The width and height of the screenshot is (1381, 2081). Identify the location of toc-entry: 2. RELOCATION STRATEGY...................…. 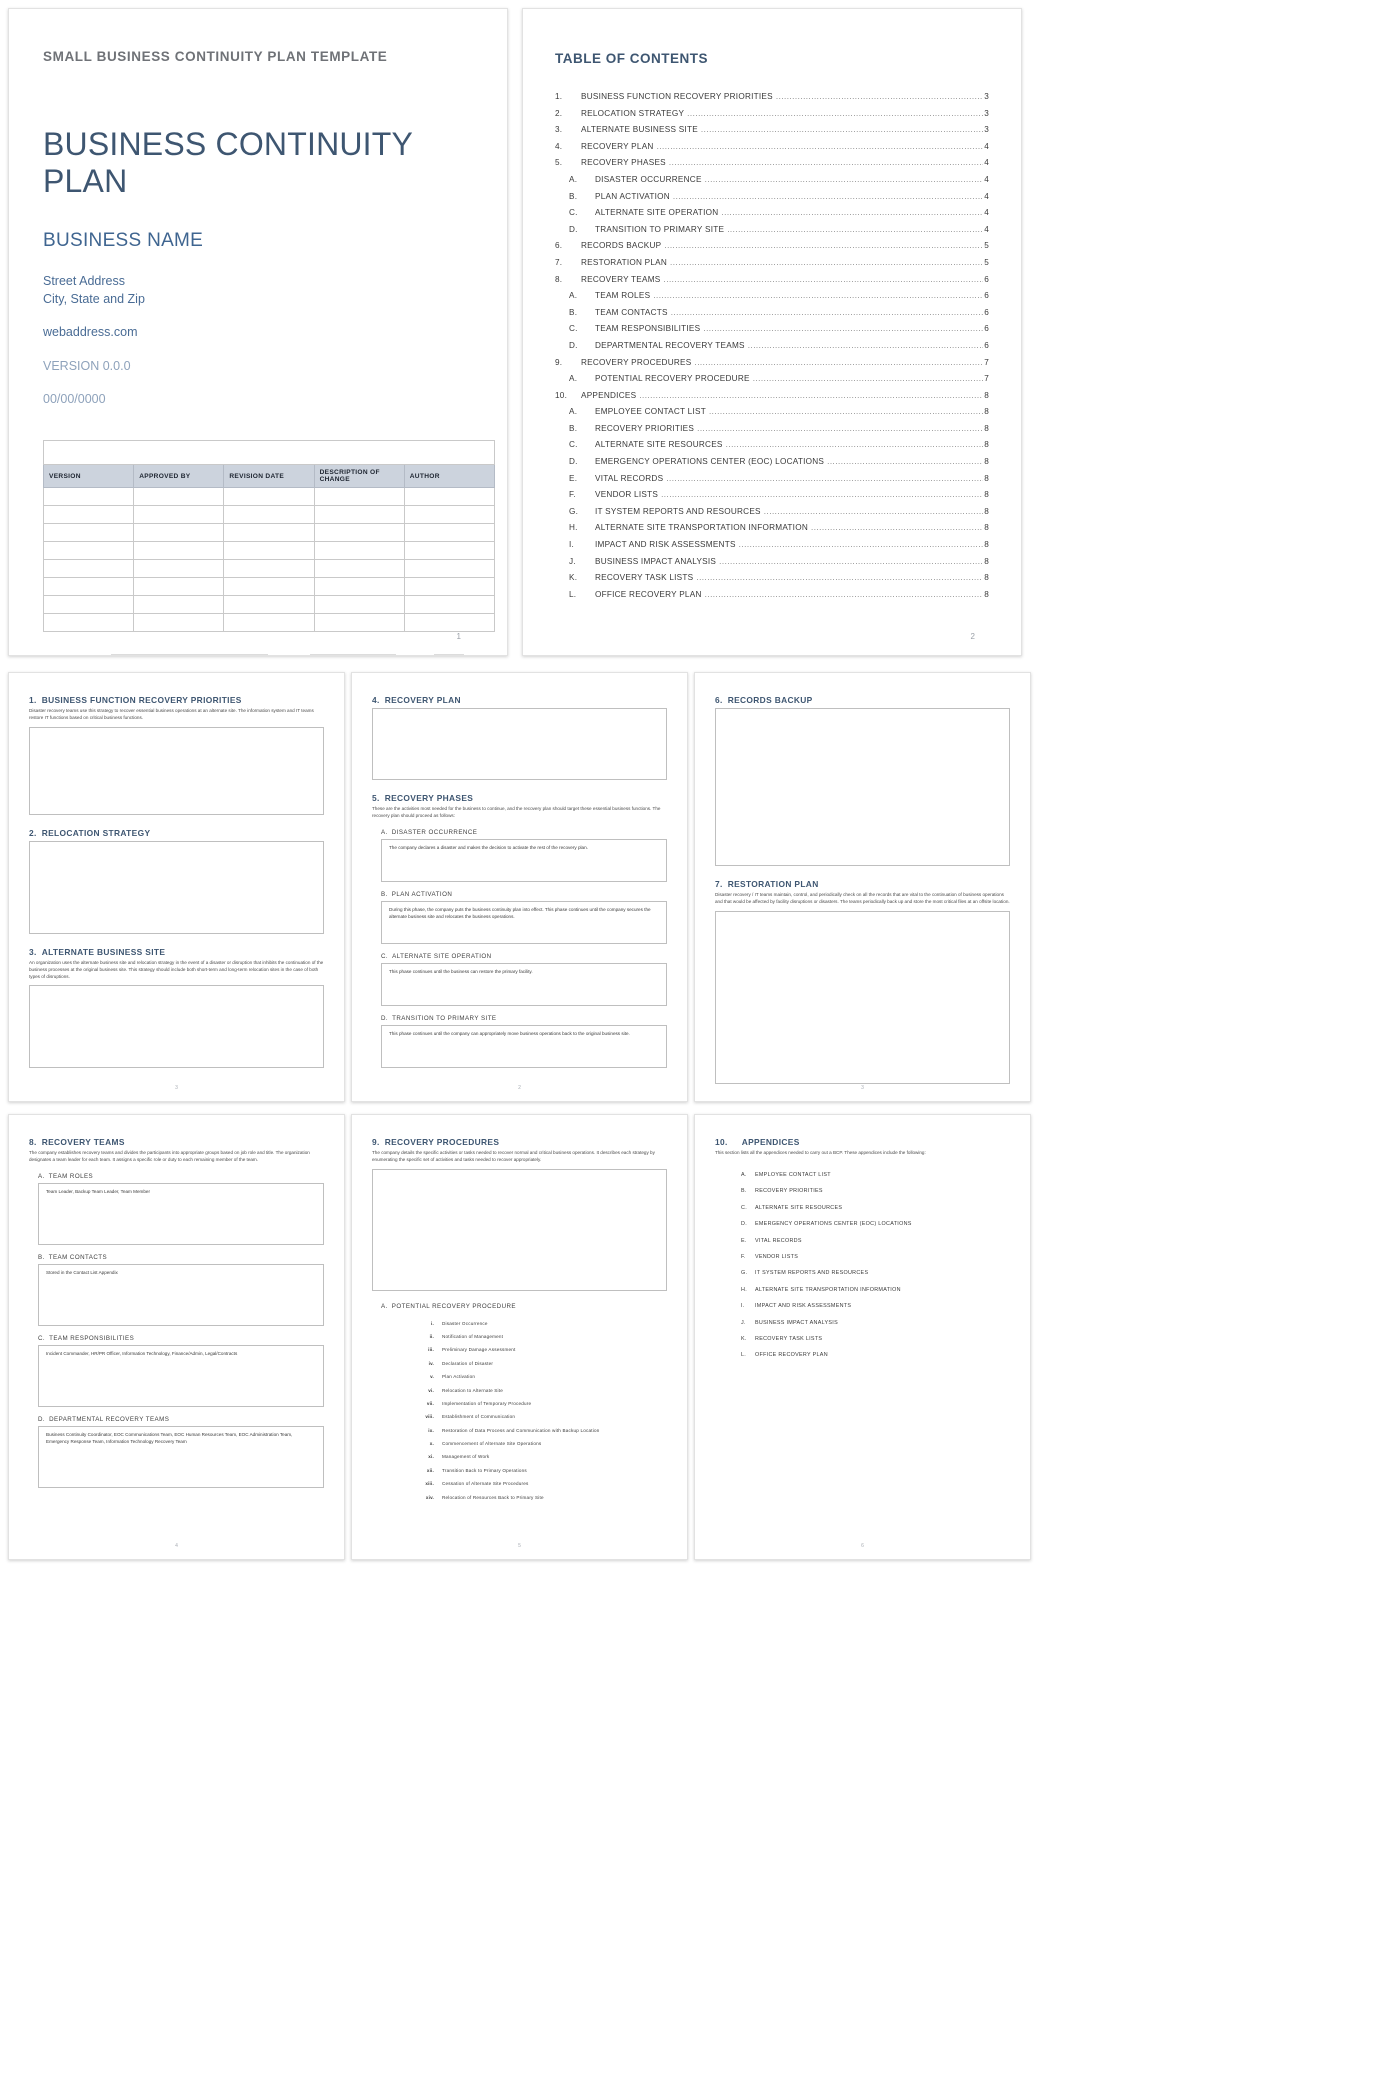
(772, 118).